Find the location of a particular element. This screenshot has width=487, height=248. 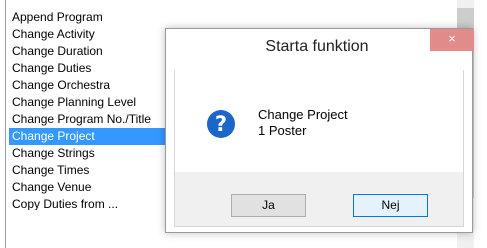

list-item: Change Planning Level is located at coordinates (88, 102).